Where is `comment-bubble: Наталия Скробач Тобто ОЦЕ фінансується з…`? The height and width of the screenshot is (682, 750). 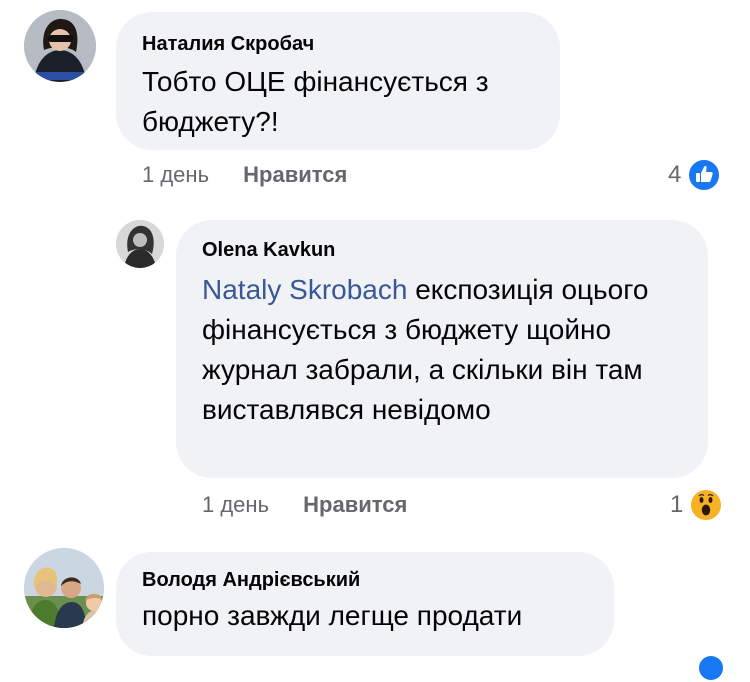
comment-bubble: Наталия Скробач Тобто ОЦЕ фінансується з… is located at coordinates (338, 81).